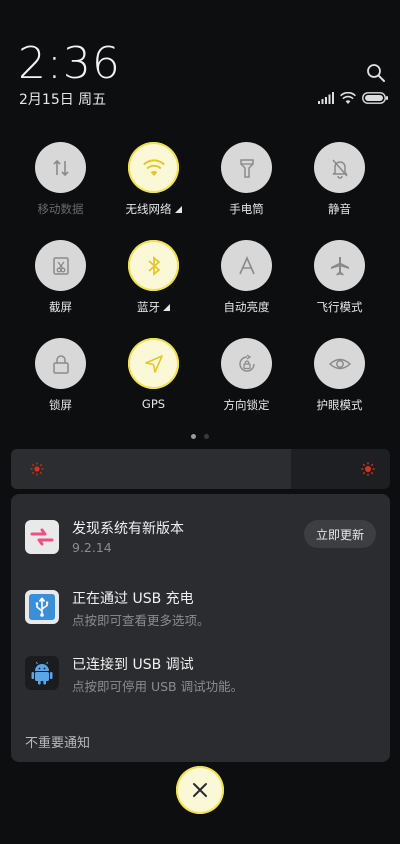 The width and height of the screenshot is (400, 844). Describe the element at coordinates (42, 673) in the screenshot. I see `android-icon` at that location.